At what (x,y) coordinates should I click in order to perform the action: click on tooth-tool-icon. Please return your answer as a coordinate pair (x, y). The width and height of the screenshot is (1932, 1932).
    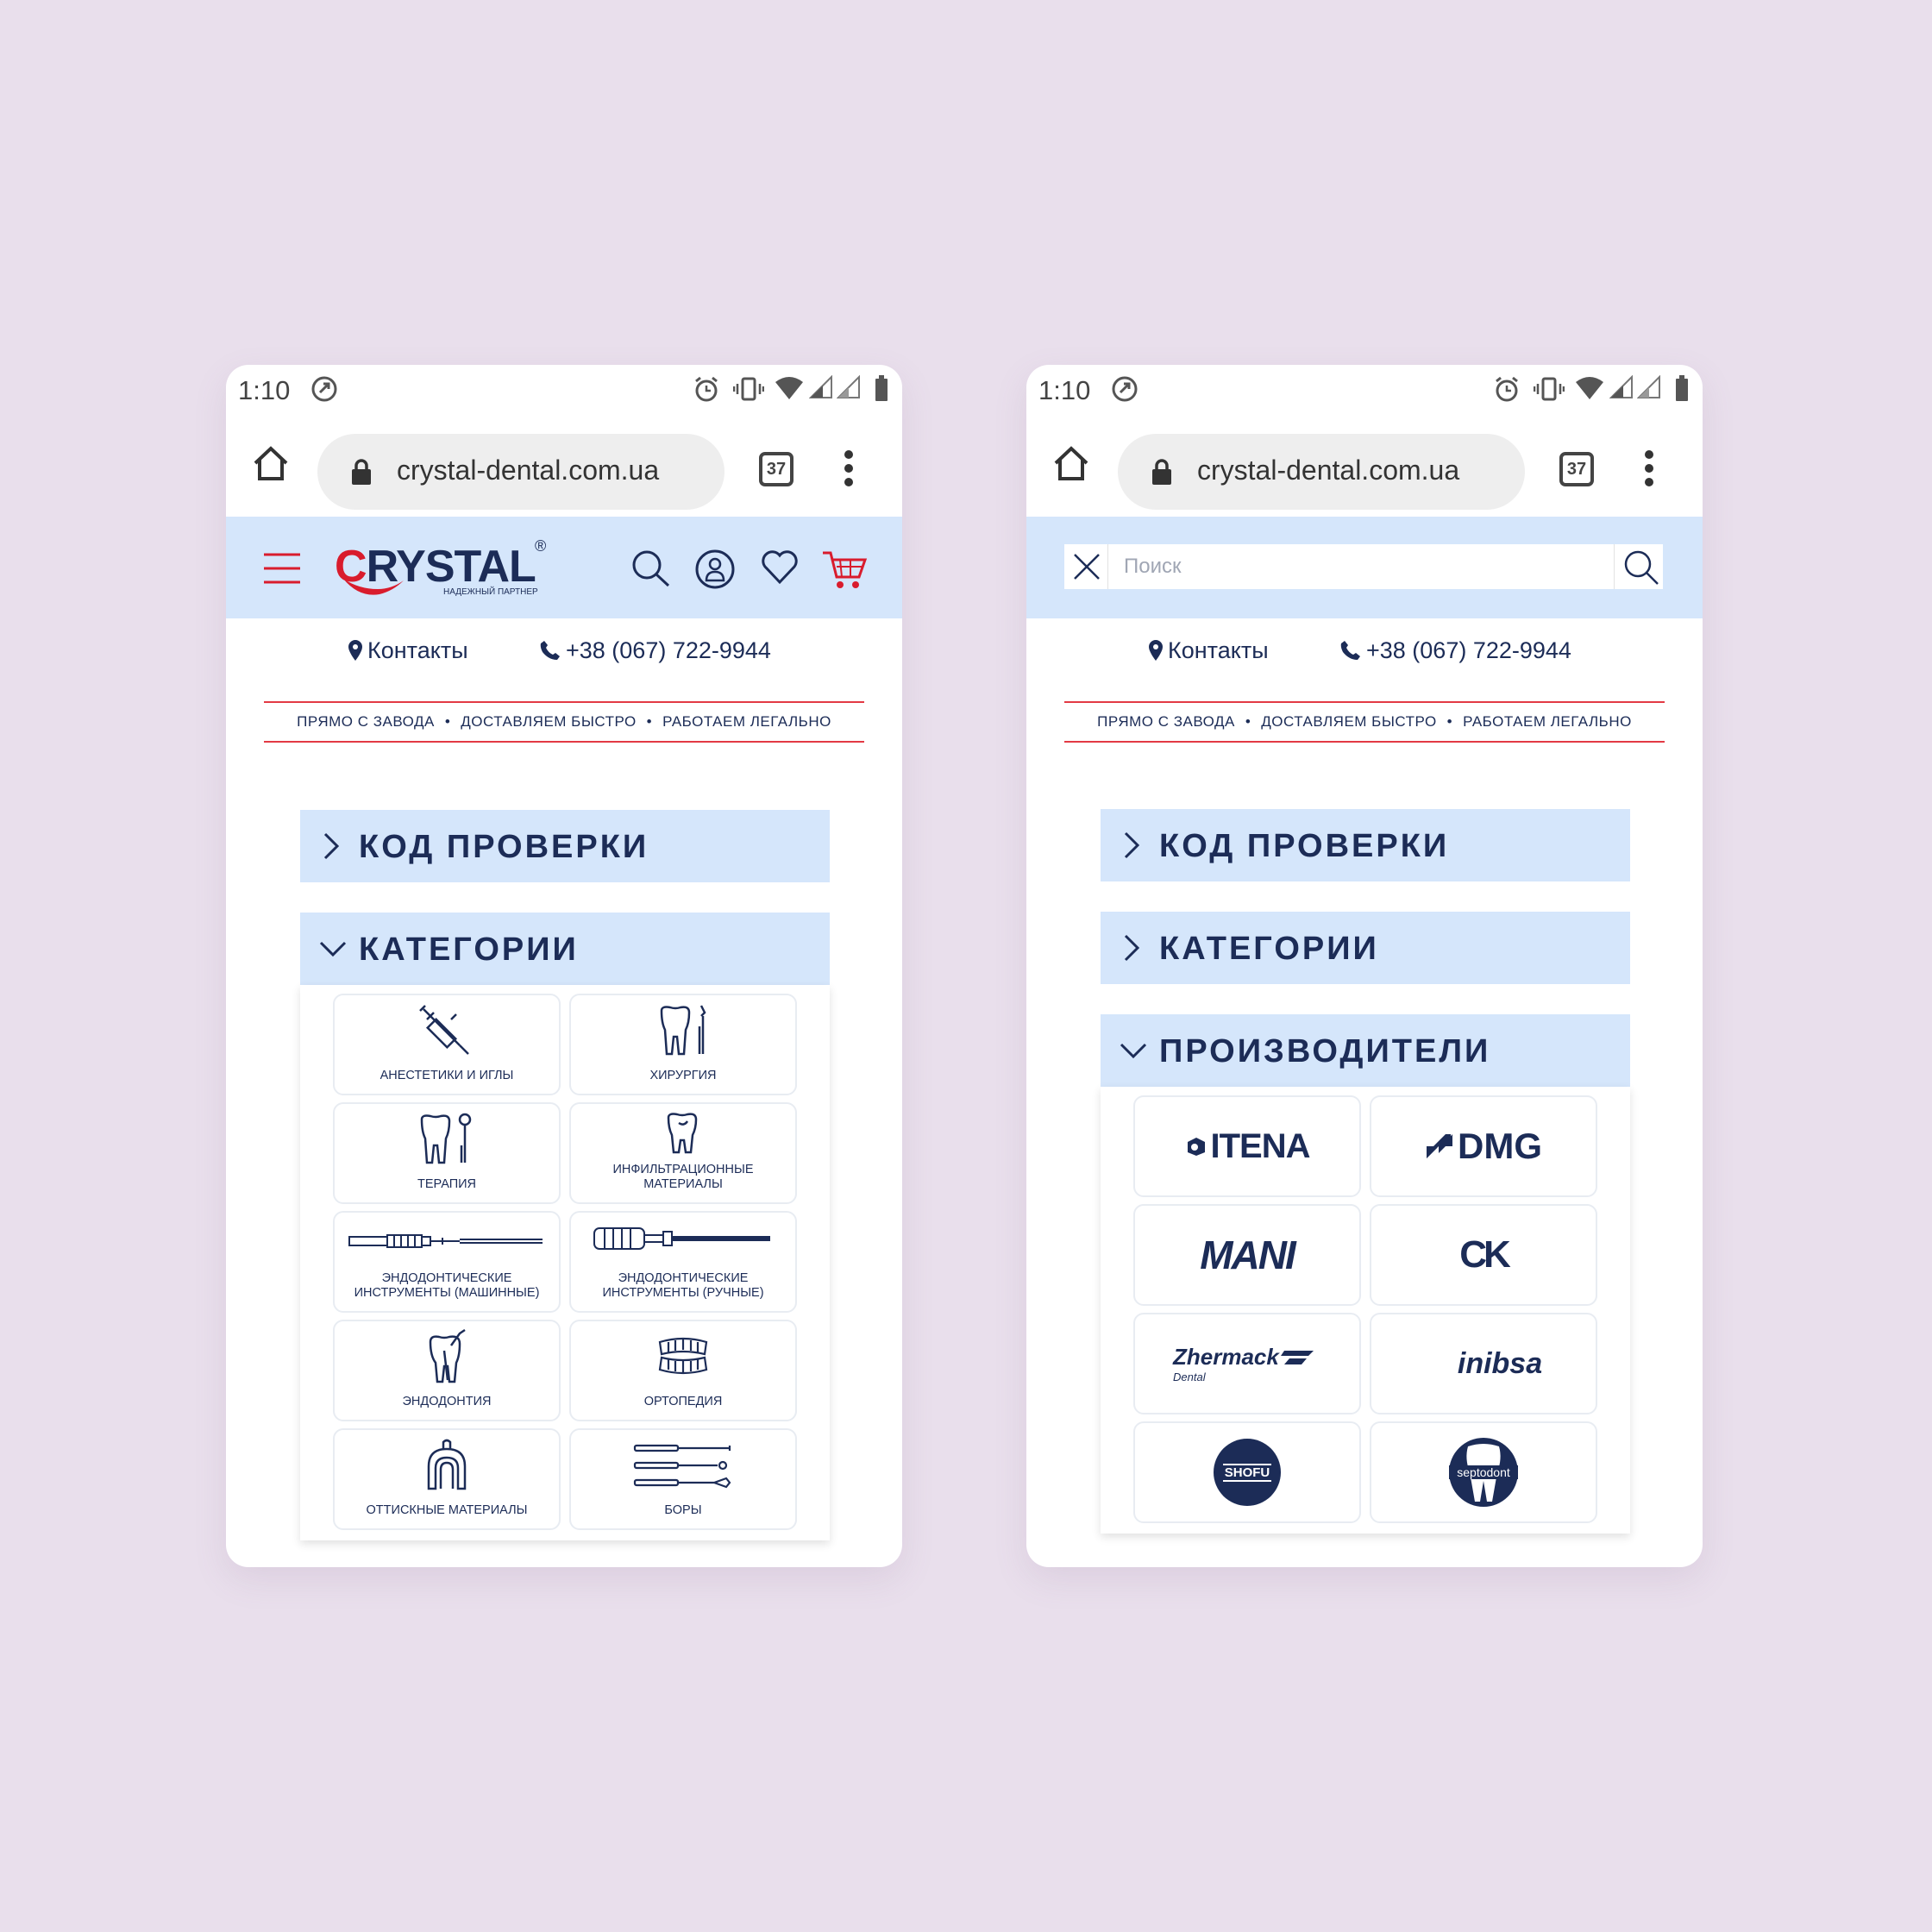
    Looking at the image, I should click on (683, 1030).